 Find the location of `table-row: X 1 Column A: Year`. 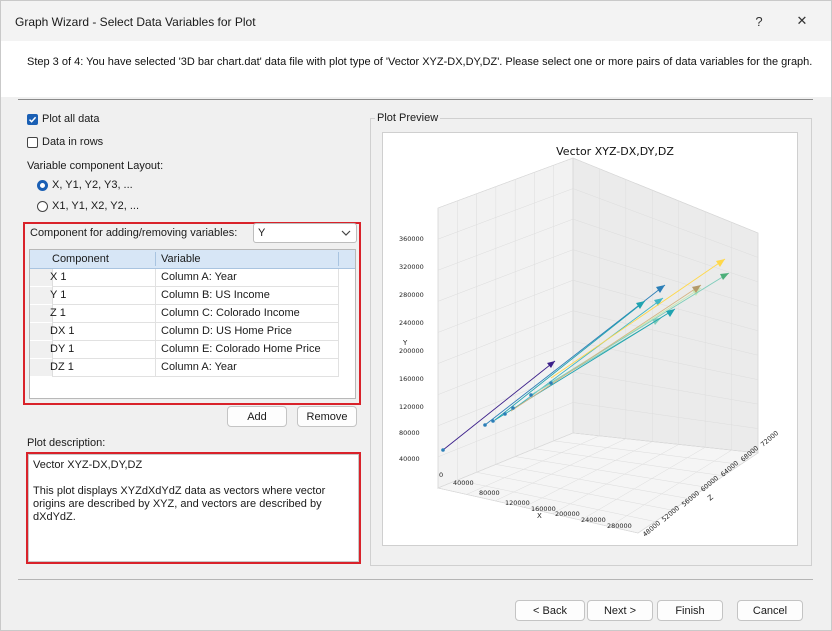

table-row: X 1 Column A: Year is located at coordinates (192, 277).